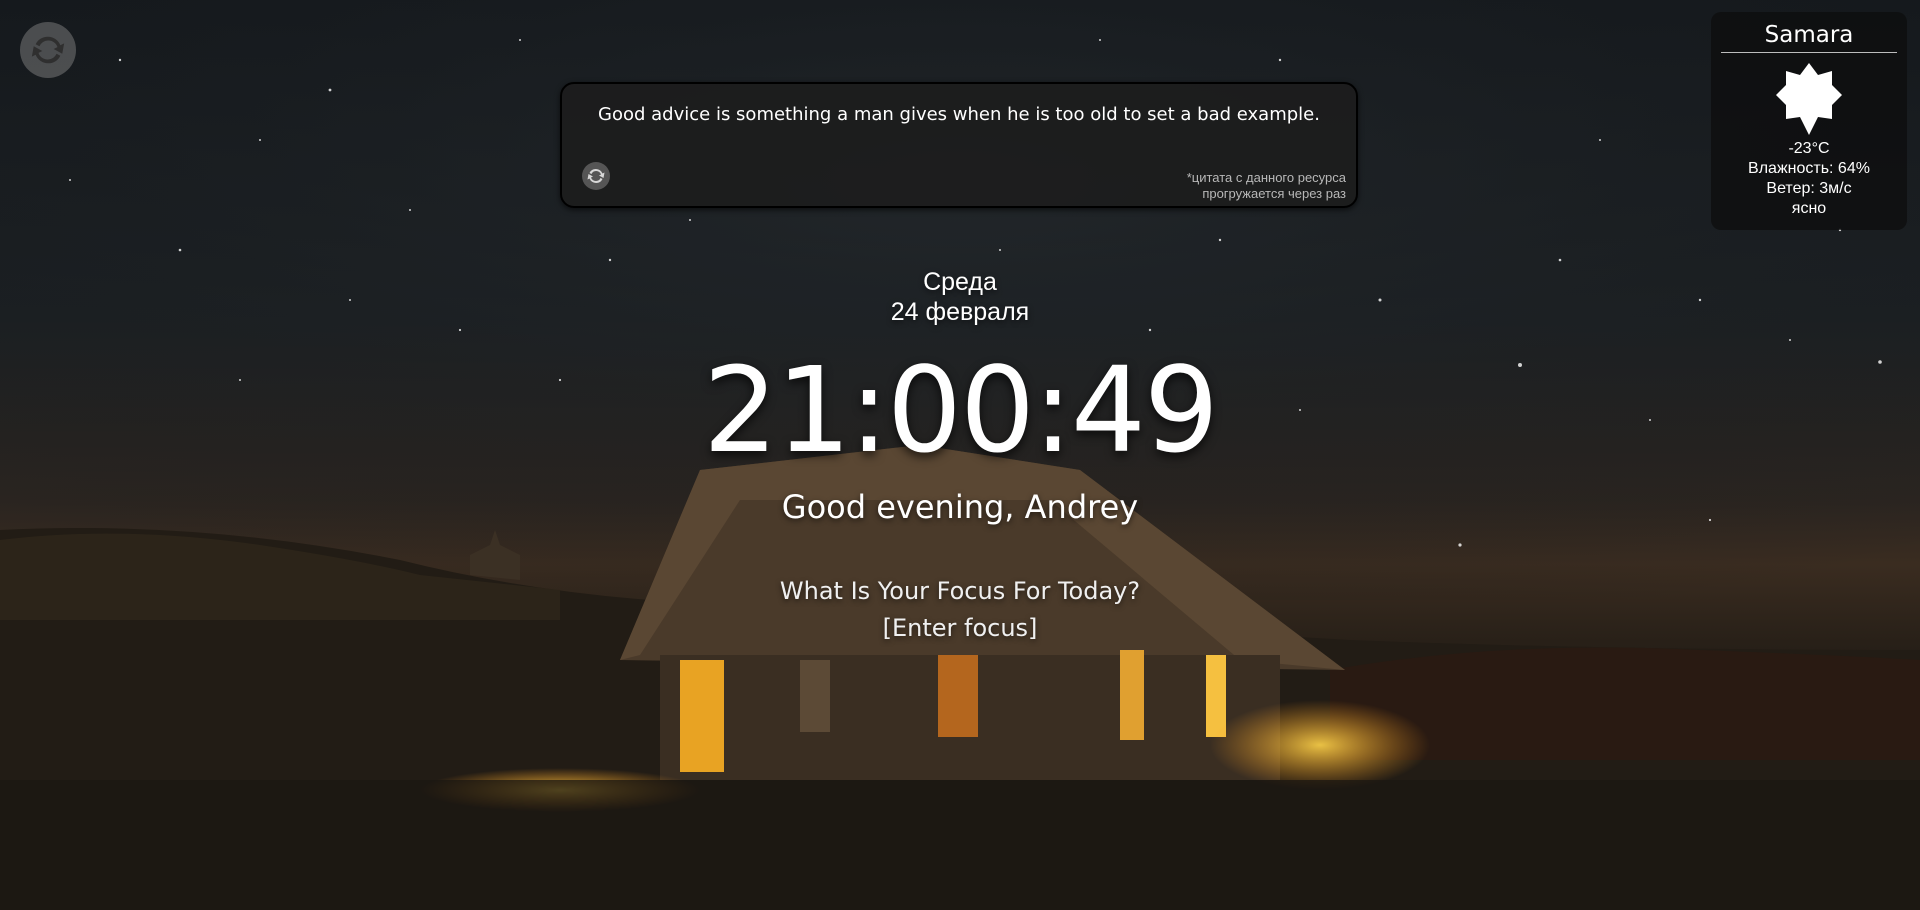 The height and width of the screenshot is (910, 1920). I want to click on quote-refresh-button, so click(596, 176).